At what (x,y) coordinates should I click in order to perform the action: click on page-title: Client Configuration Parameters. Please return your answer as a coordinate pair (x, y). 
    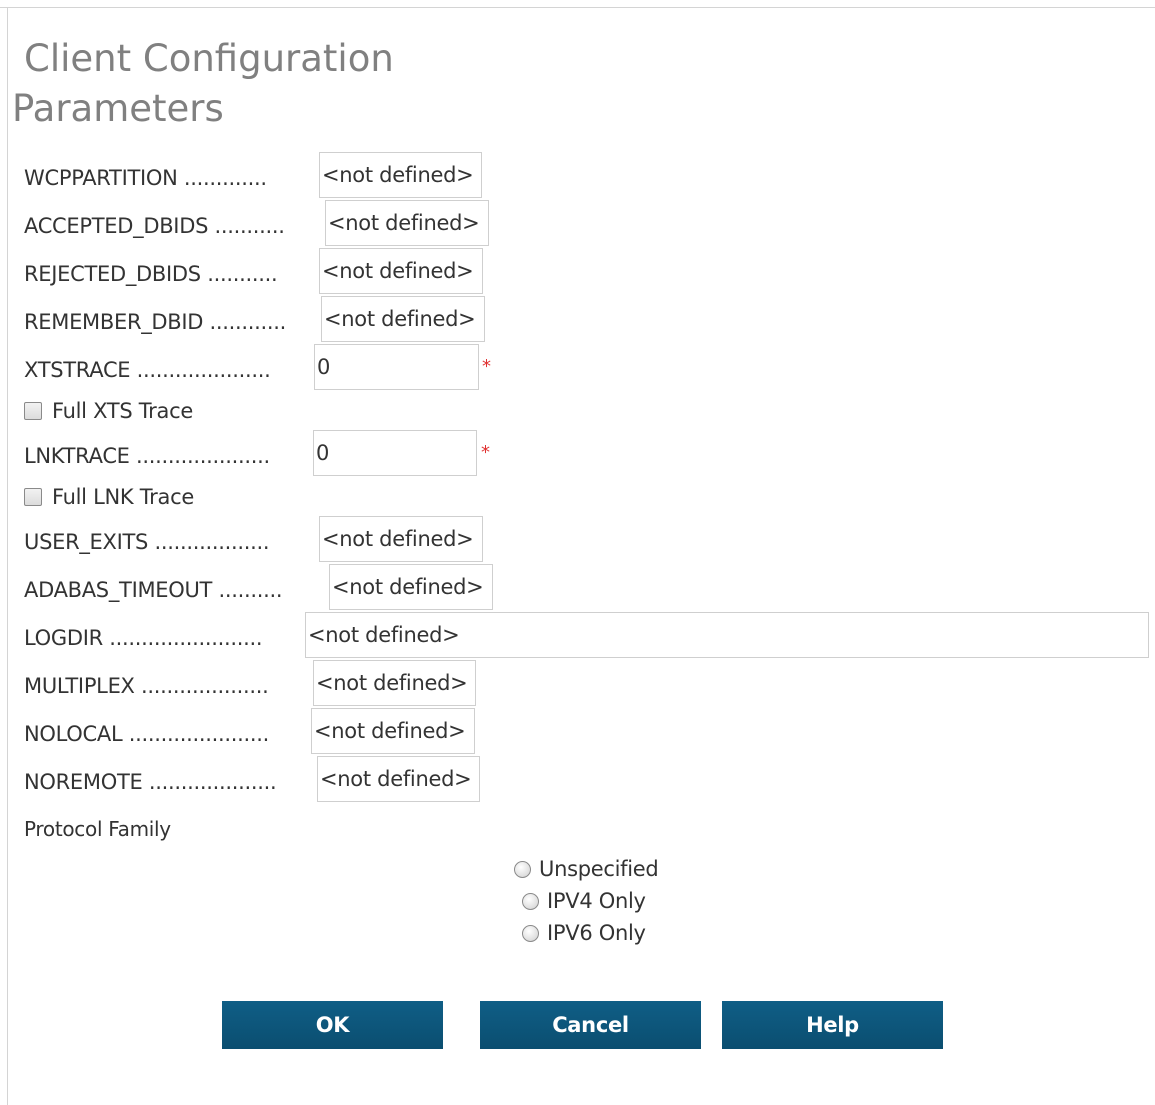
    Looking at the image, I should click on (203, 84).